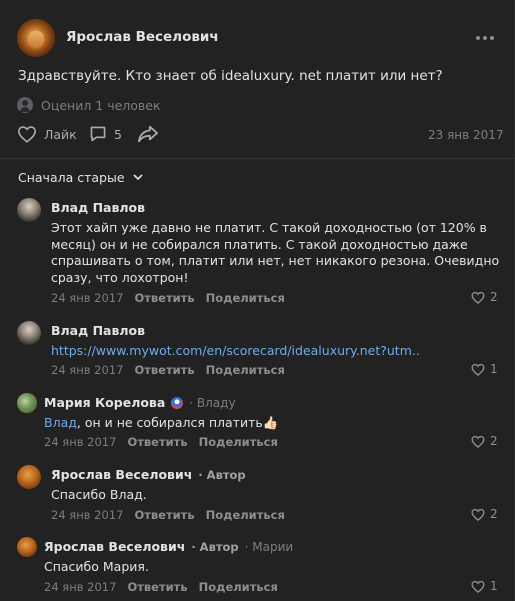 Image resolution: width=515 pixels, height=601 pixels. Describe the element at coordinates (36, 38) in the screenshot. I see `author-avatar` at that location.